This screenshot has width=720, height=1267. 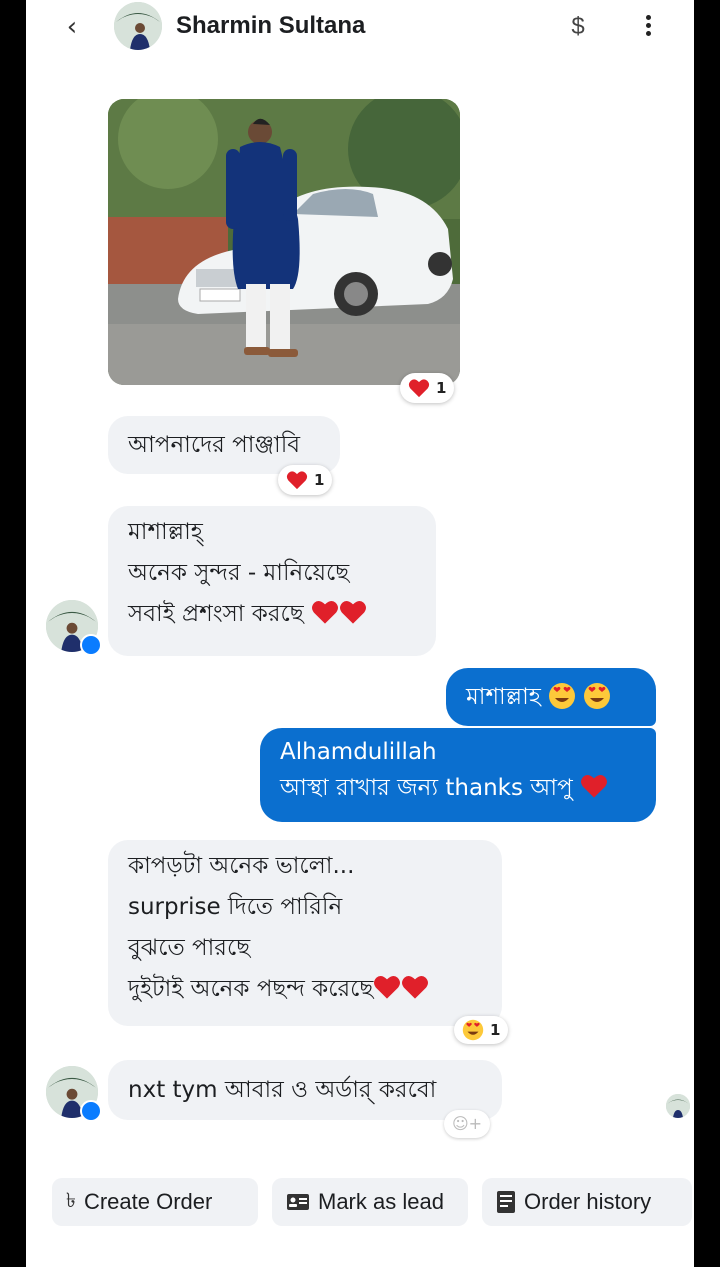 What do you see at coordinates (506, 1202) in the screenshot?
I see `document-list-icon` at bounding box center [506, 1202].